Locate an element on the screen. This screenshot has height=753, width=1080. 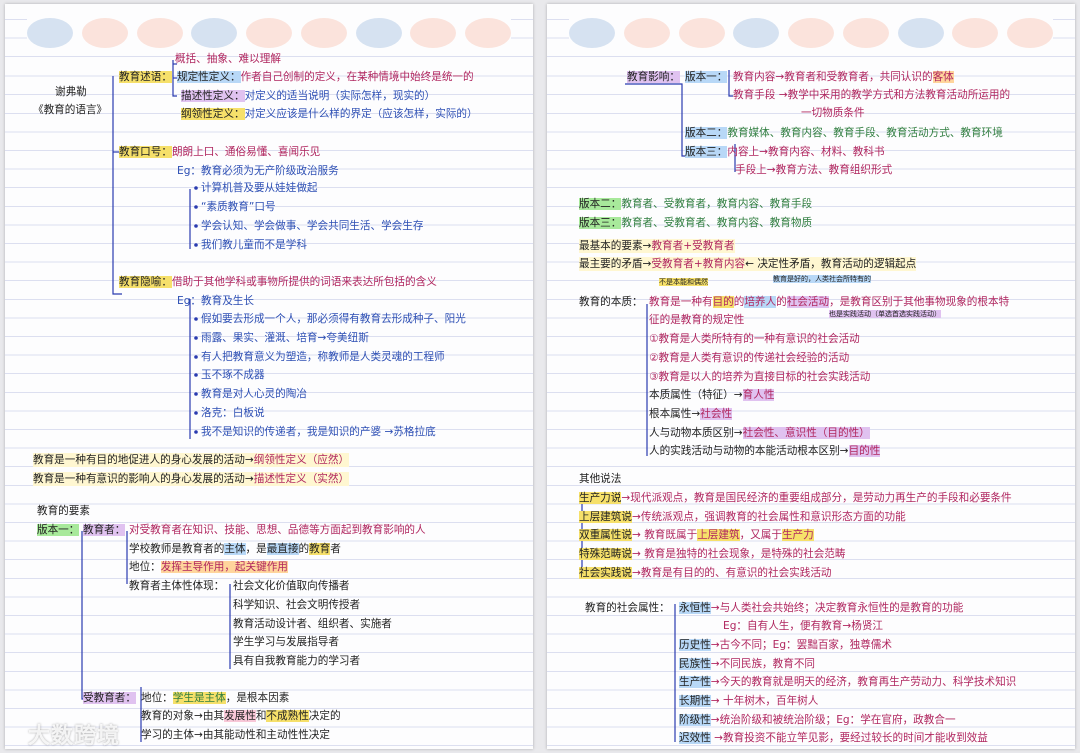
social-heading: 教育的社会属性： is located at coordinates (627, 608).